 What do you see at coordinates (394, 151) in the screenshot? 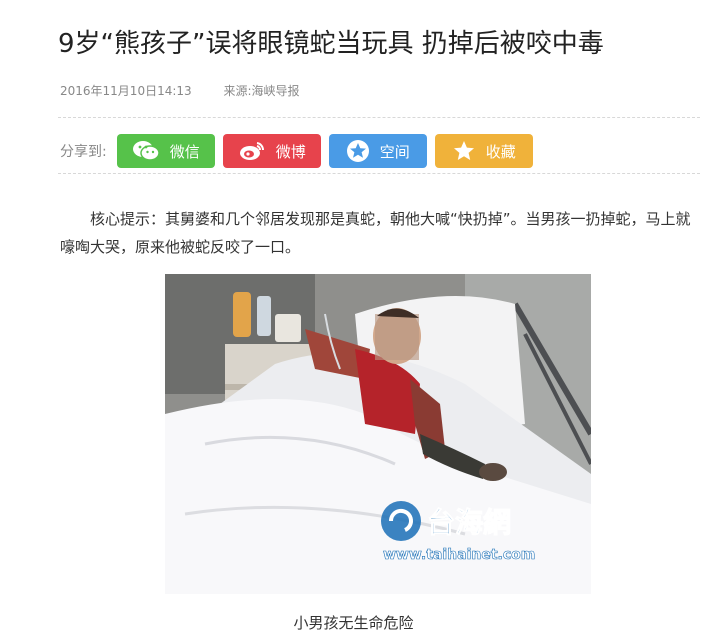
I see `share-qzone-label: 空间` at bounding box center [394, 151].